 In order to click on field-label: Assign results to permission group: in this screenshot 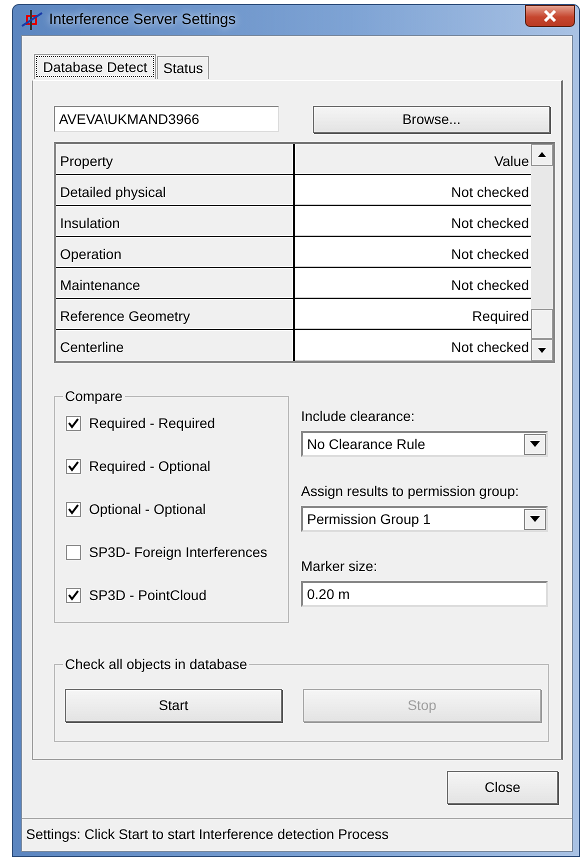, I will do `click(410, 491)`.